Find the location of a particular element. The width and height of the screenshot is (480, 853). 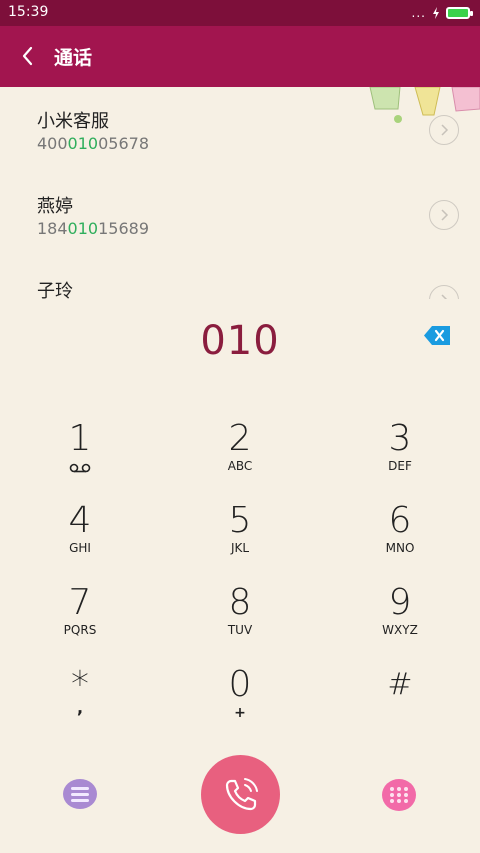

key-7: 7 PQRS is located at coordinates (80, 625).